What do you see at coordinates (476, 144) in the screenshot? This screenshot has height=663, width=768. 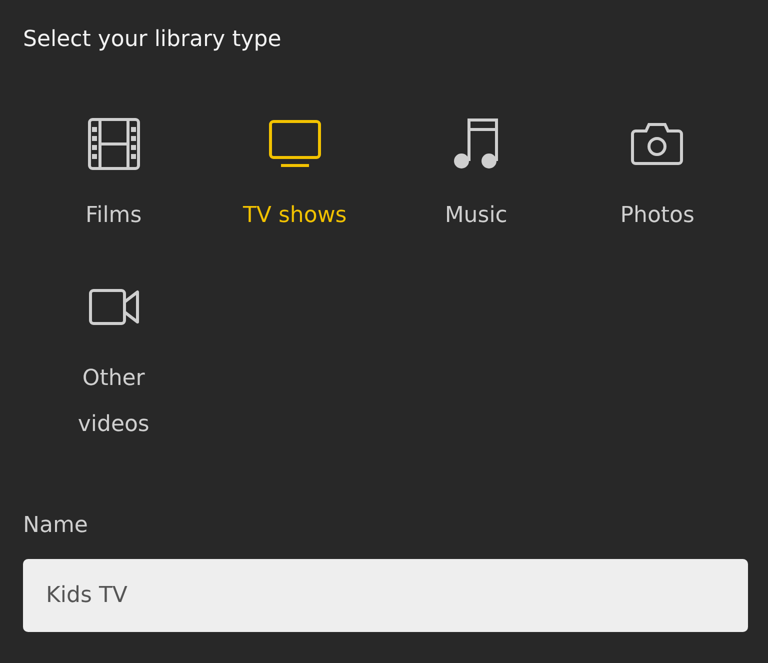 I see `music-note-icon` at bounding box center [476, 144].